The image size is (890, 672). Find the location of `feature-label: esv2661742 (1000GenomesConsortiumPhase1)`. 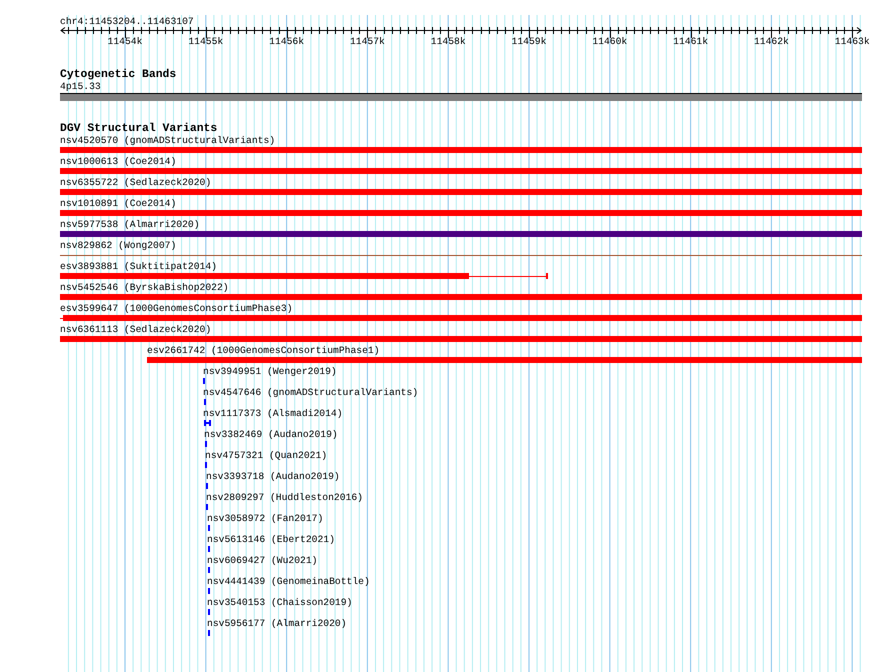

feature-label: esv2661742 (1000GenomesConsortiumPhase1) is located at coordinates (263, 350).